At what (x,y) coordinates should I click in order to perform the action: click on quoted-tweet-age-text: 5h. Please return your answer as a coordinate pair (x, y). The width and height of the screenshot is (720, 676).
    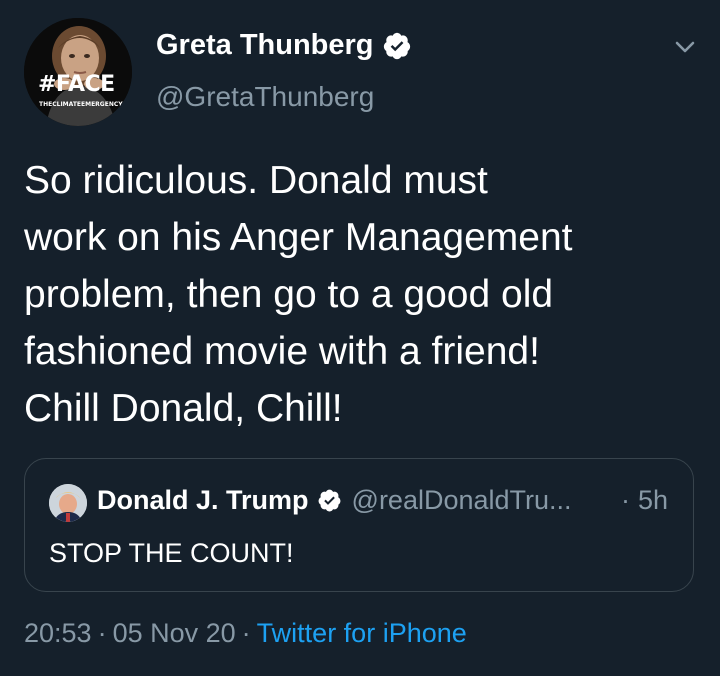
    Looking at the image, I should click on (652, 500).